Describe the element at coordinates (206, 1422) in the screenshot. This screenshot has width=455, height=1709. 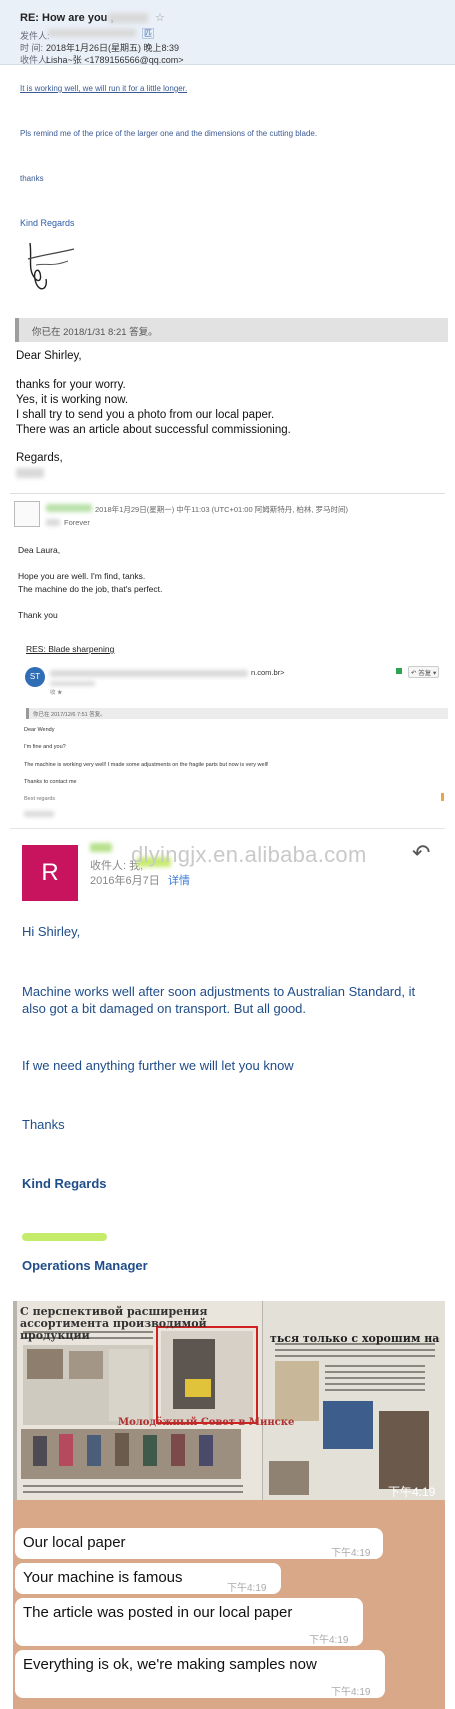
I see `newspaper-headline: Молодёжный Совет в Минске` at that location.